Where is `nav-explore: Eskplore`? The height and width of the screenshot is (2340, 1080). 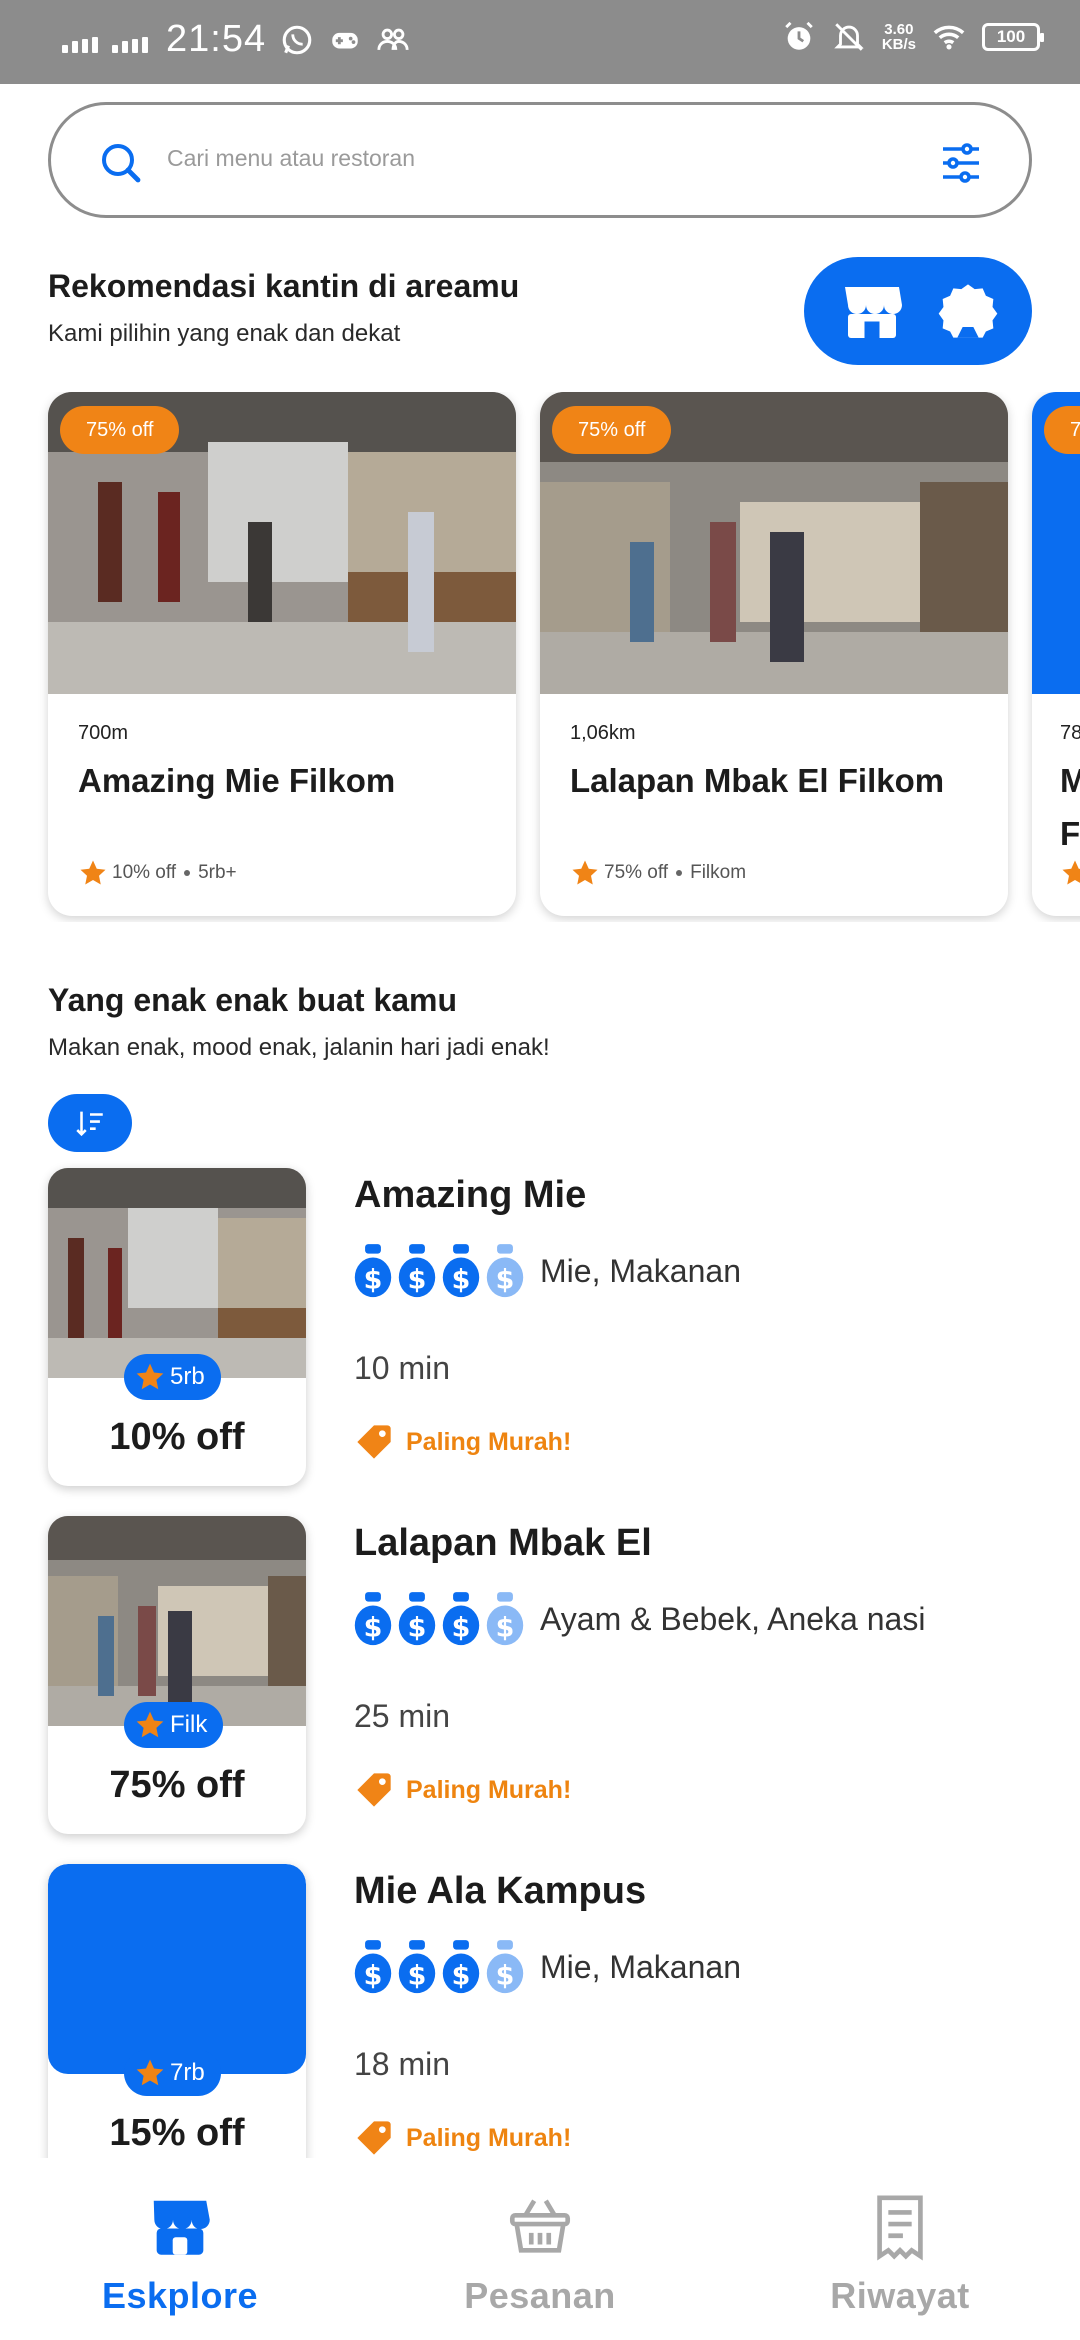 nav-explore: Eskplore is located at coordinates (180, 2254).